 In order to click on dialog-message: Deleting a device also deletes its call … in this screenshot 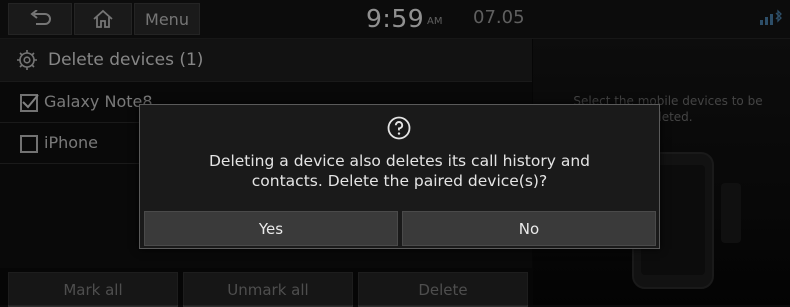, I will do `click(399, 171)`.